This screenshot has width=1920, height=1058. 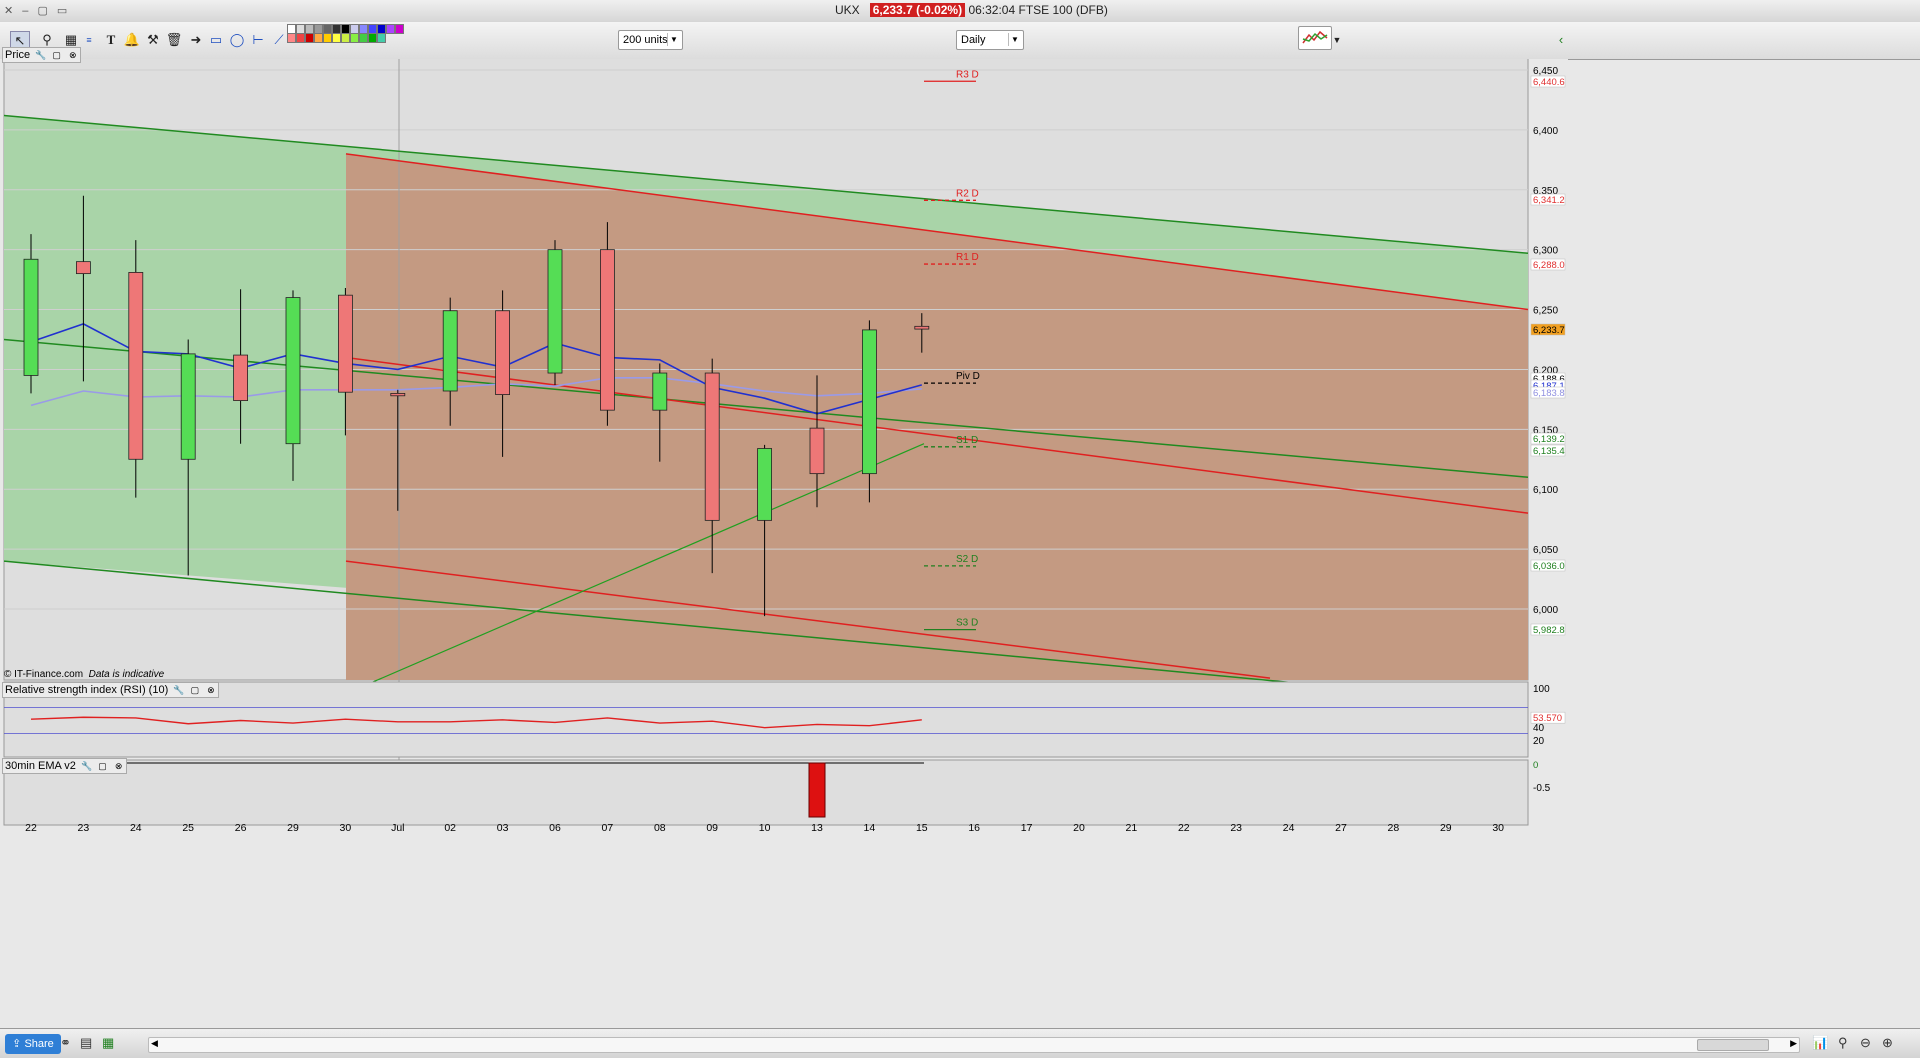 I want to click on ema-panel-bg, so click(x=766, y=792).